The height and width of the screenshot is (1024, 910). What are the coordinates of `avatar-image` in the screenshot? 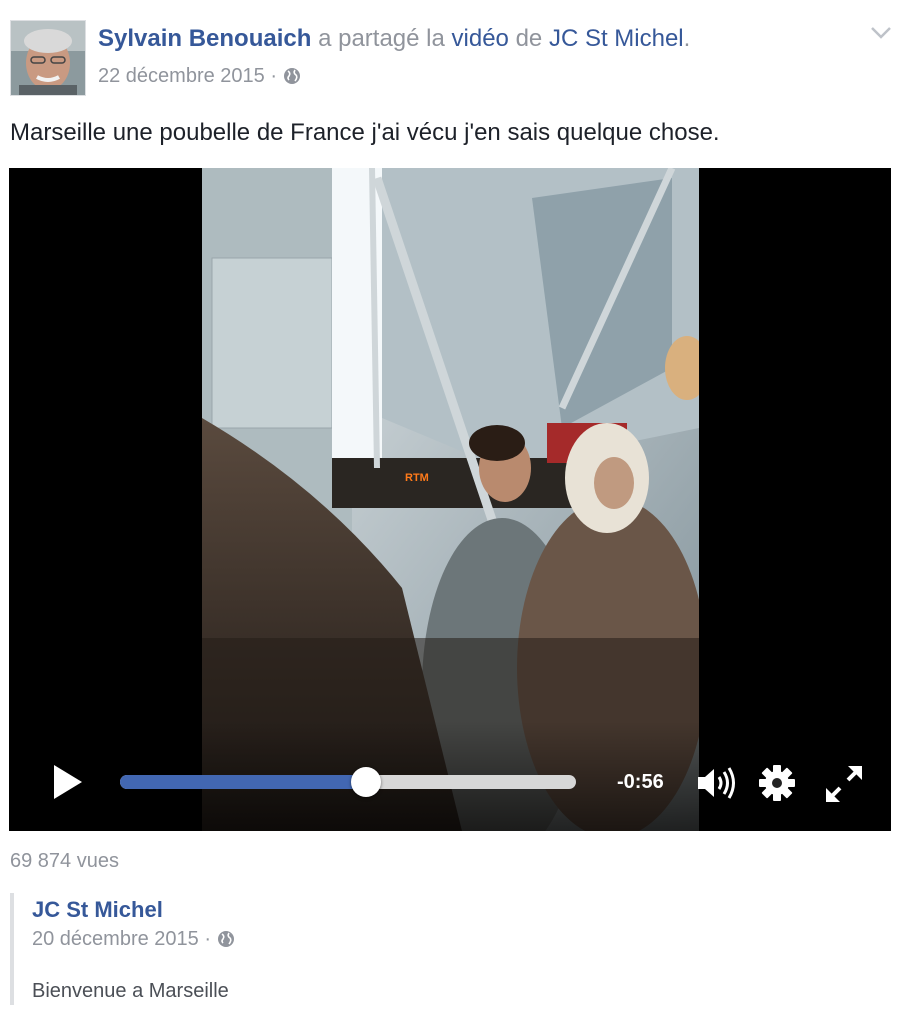 It's located at (48, 58).